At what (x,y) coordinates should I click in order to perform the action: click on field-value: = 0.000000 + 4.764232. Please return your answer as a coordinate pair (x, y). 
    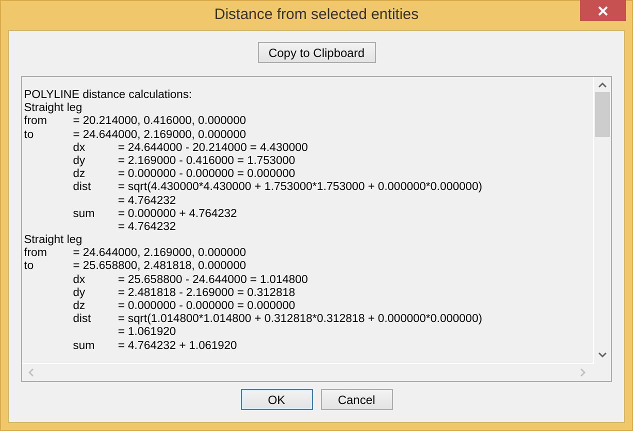
    Looking at the image, I should click on (177, 214).